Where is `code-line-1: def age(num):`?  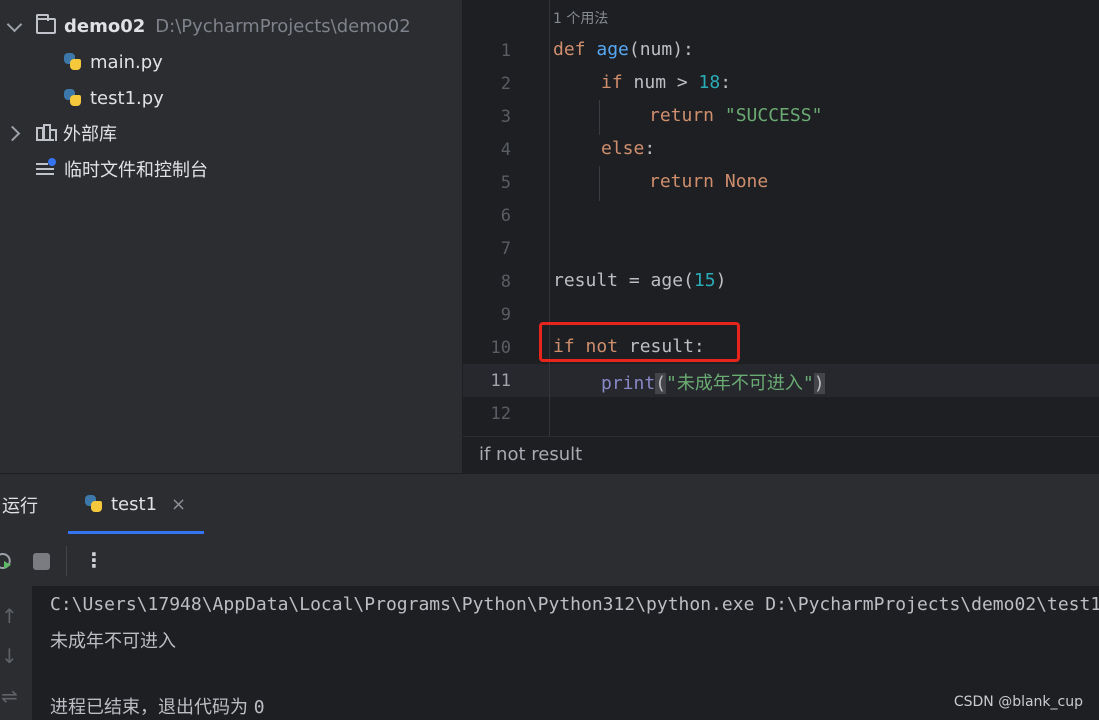 code-line-1: def age(num): is located at coordinates (623, 49).